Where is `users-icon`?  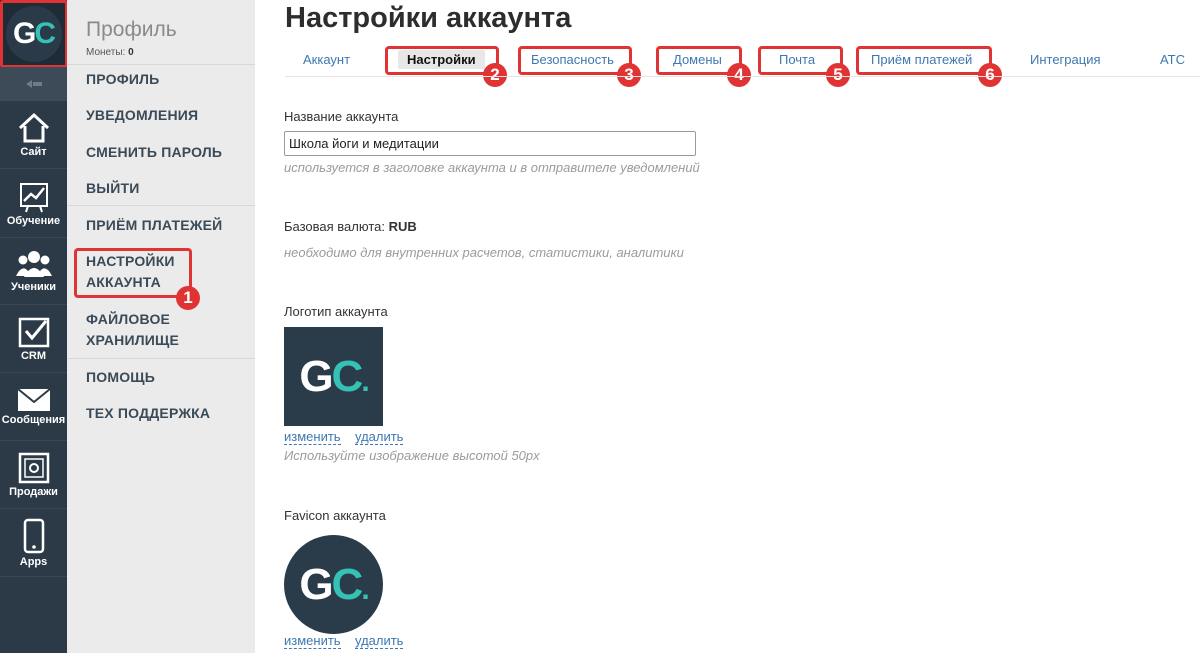 users-icon is located at coordinates (33, 263).